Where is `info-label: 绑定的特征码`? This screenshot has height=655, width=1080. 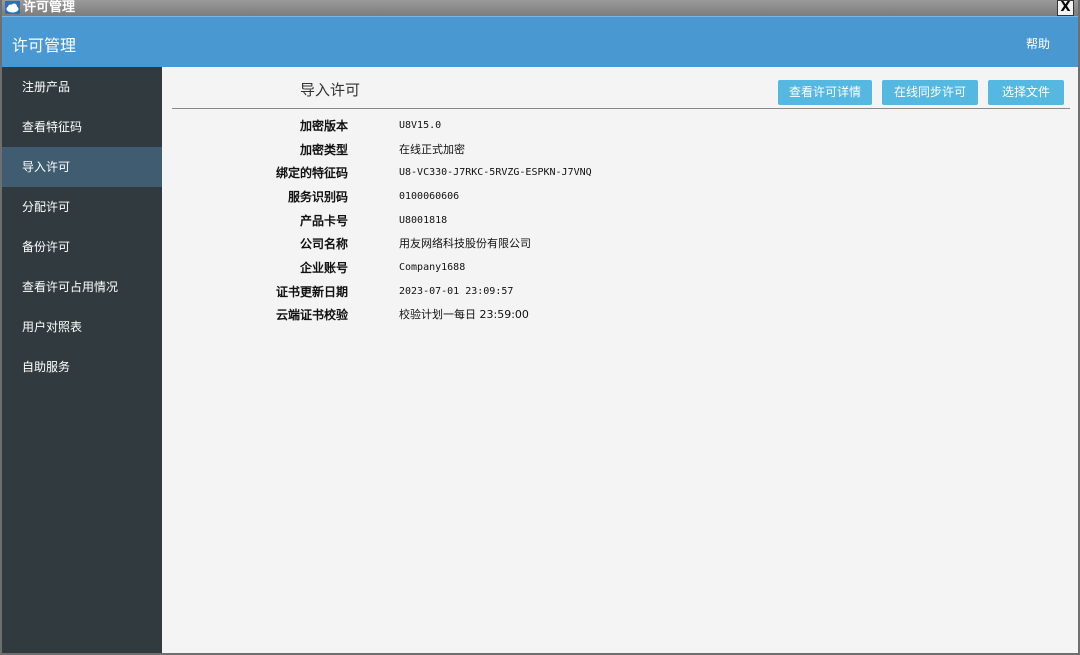 info-label: 绑定的特征码 is located at coordinates (311, 173).